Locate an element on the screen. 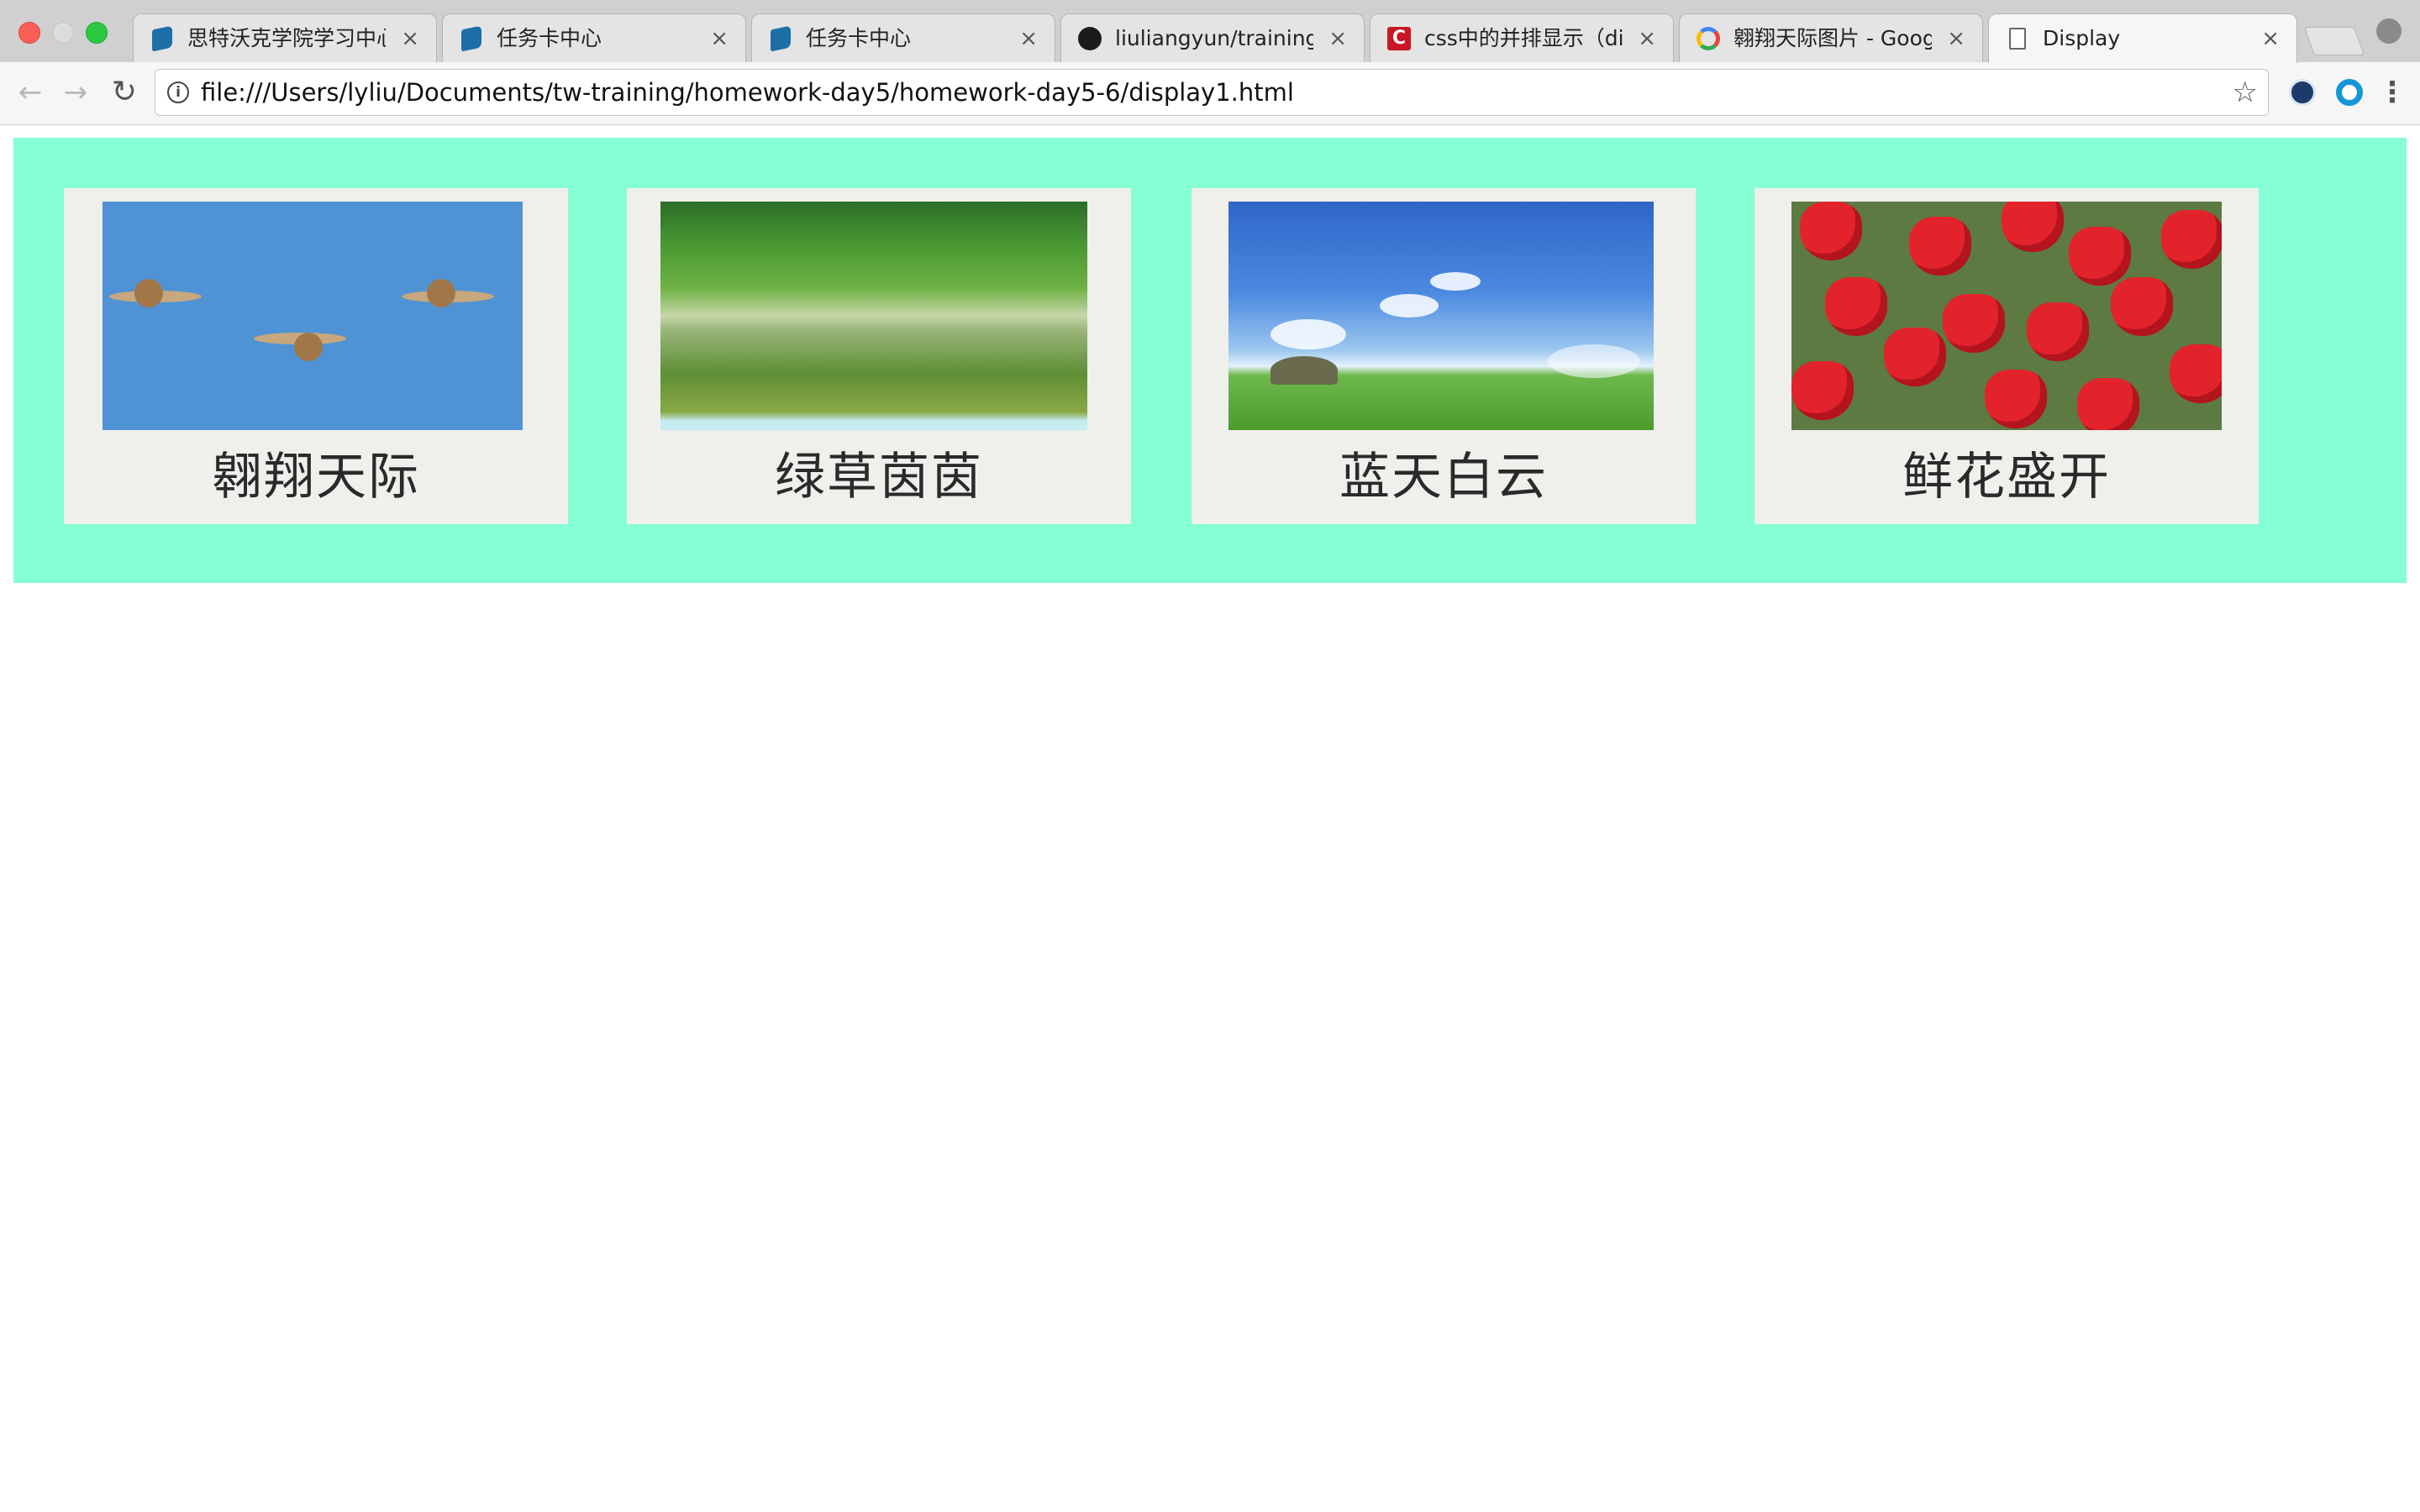  tab-7-active: Display × is located at coordinates (2143, 38).